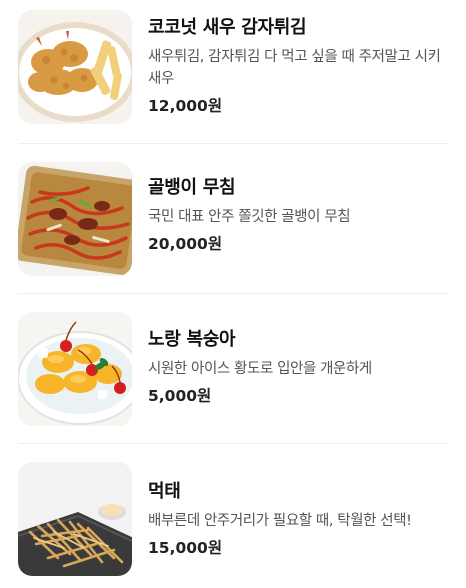 This screenshot has height=588, width=466. I want to click on whelk-salad-photo, so click(75, 219).